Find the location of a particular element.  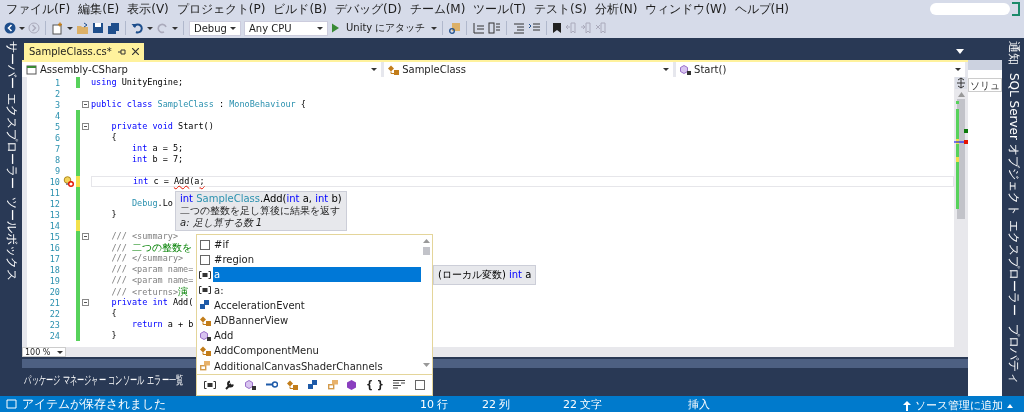

menu-item: 編集(E) is located at coordinates (99, 9).